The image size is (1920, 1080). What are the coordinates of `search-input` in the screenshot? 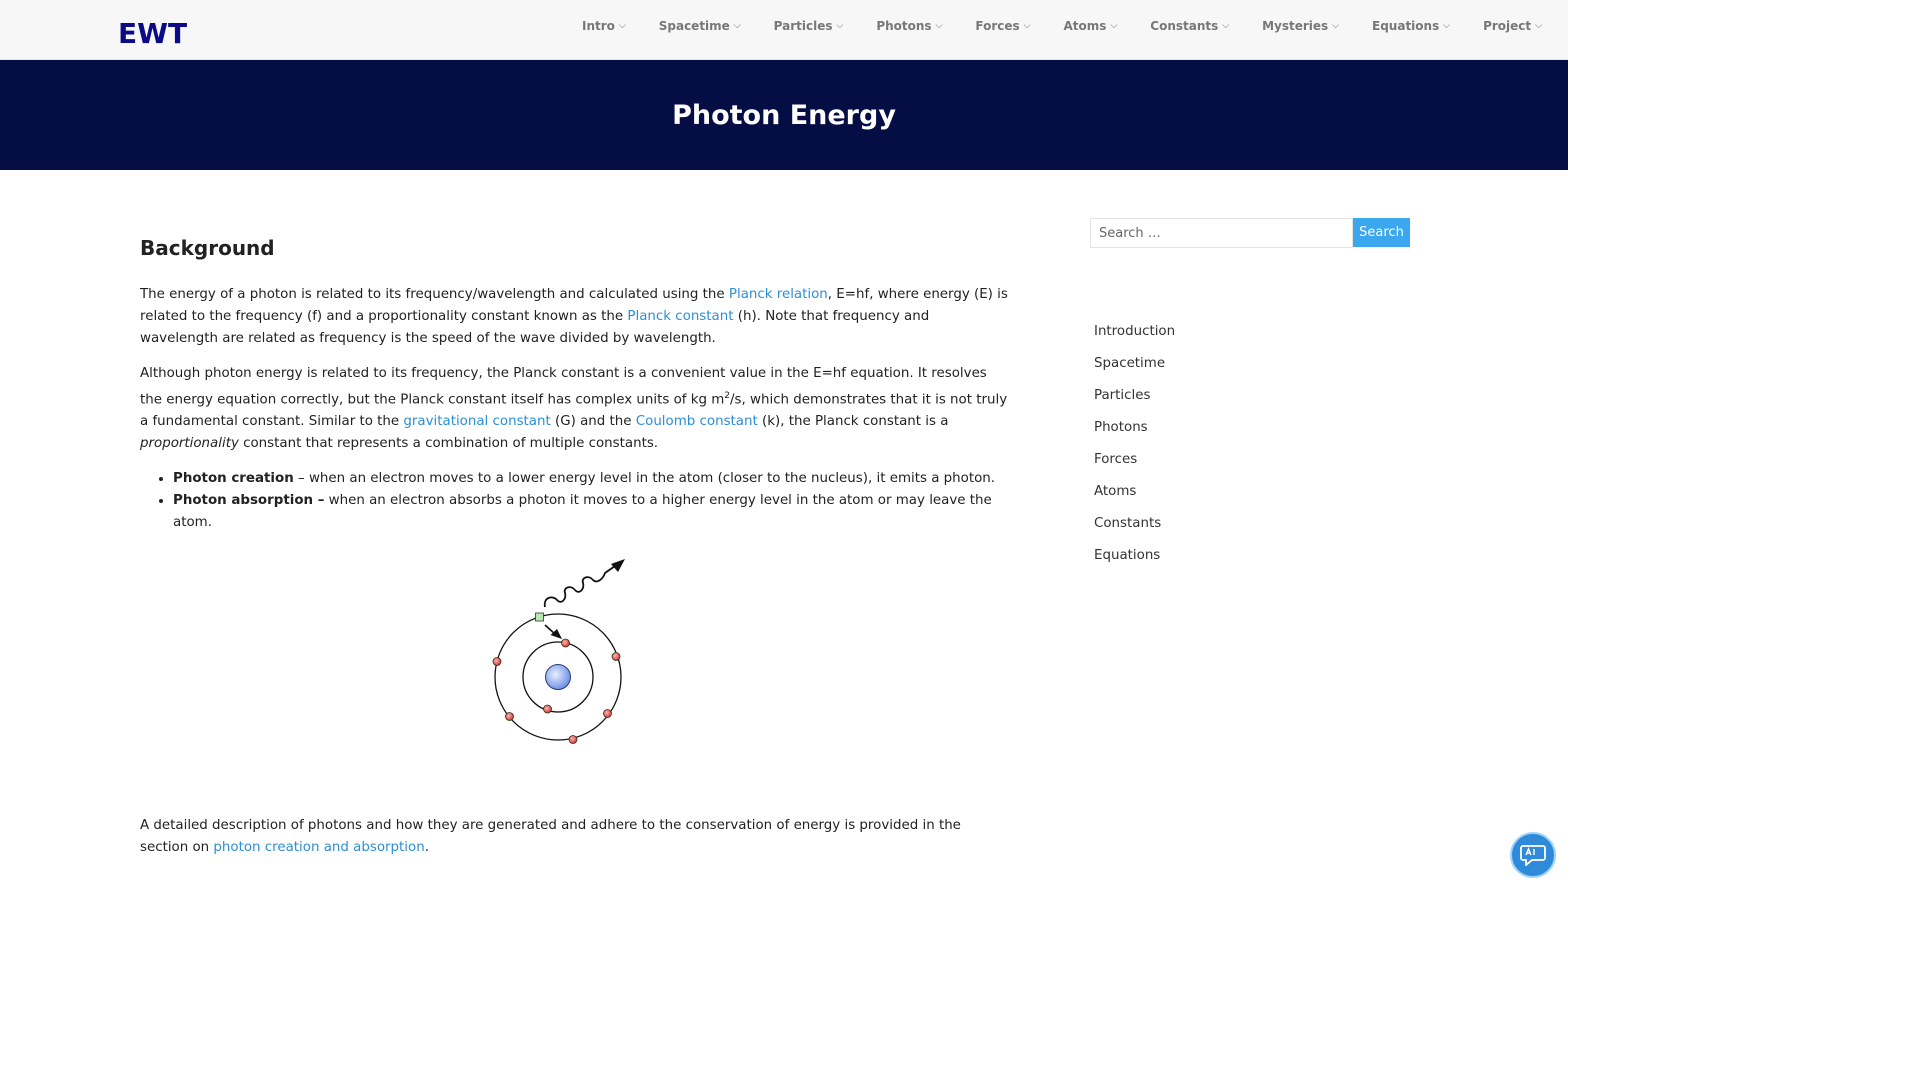 It's located at (1221, 233).